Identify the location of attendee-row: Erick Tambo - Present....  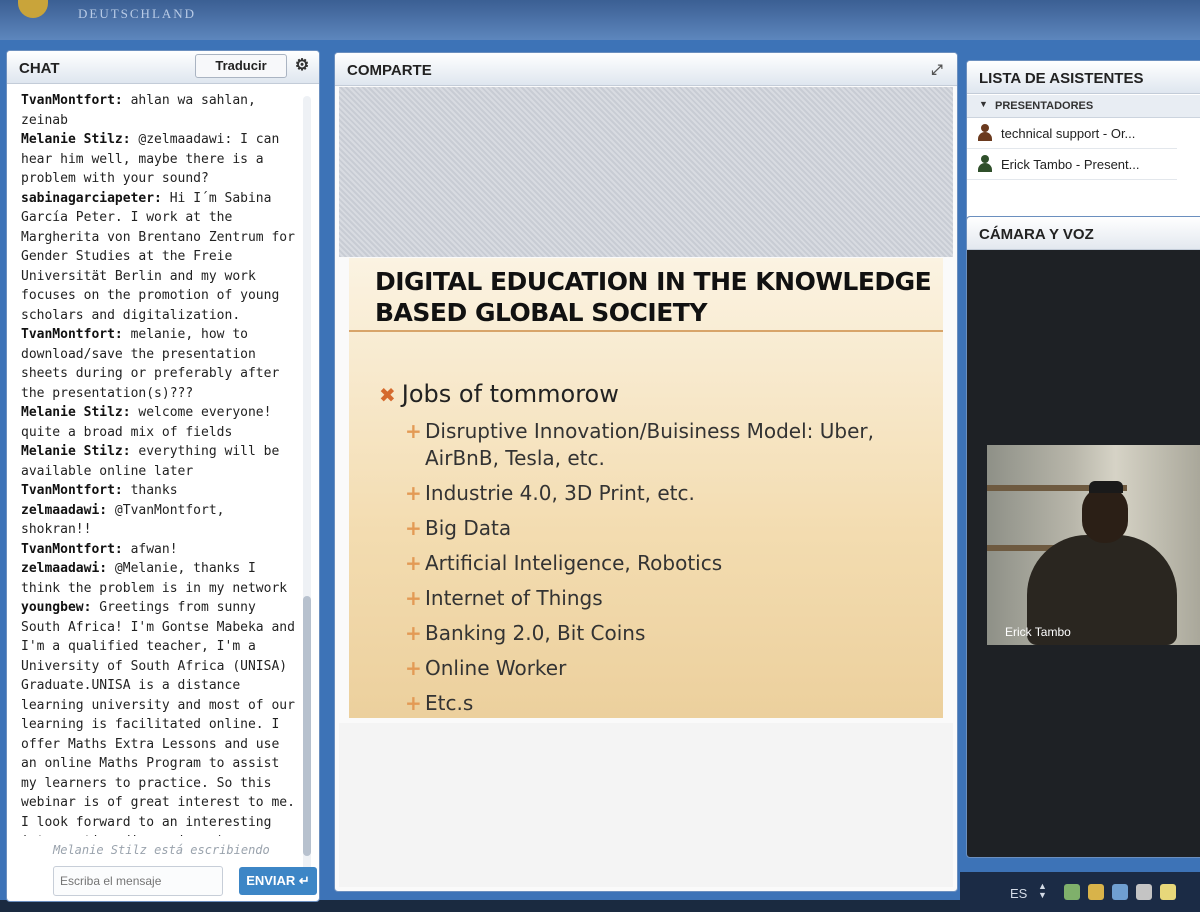
(1072, 164).